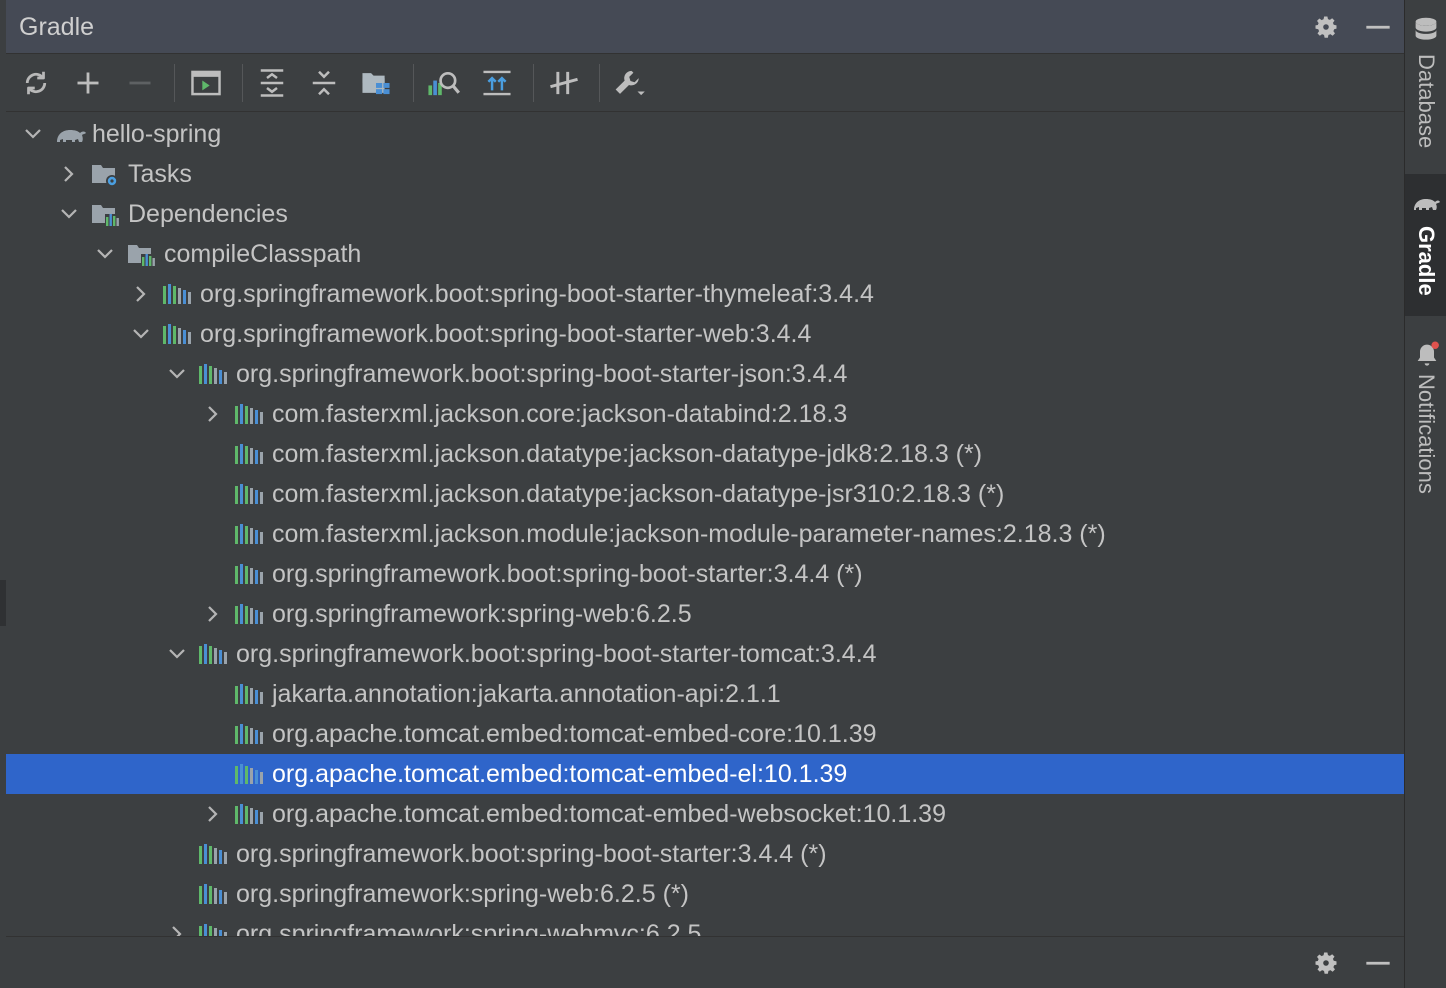 The width and height of the screenshot is (1446, 988). I want to click on right-tool-strip: Database Gradle Notifications, so click(1425, 494).